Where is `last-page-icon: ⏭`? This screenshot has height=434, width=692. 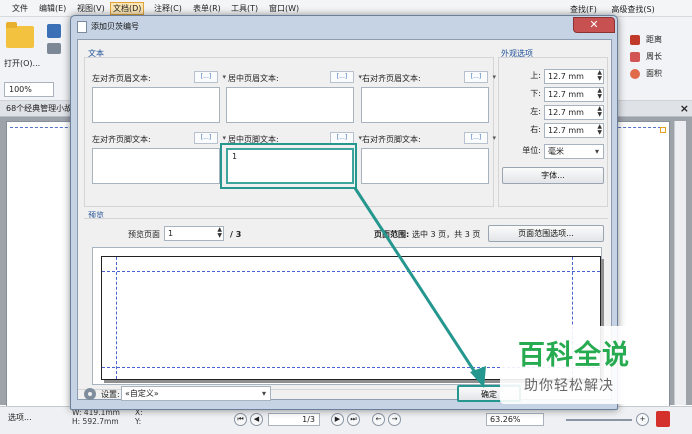 last-page-icon: ⏭ is located at coordinates (353, 419).